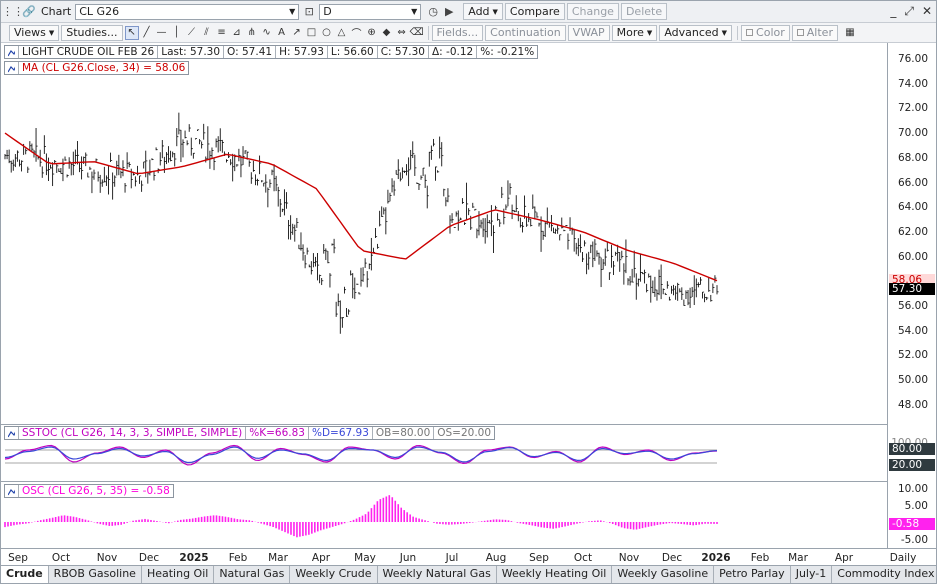  I want to click on symbol-input: CL G26 ▼, so click(187, 11).